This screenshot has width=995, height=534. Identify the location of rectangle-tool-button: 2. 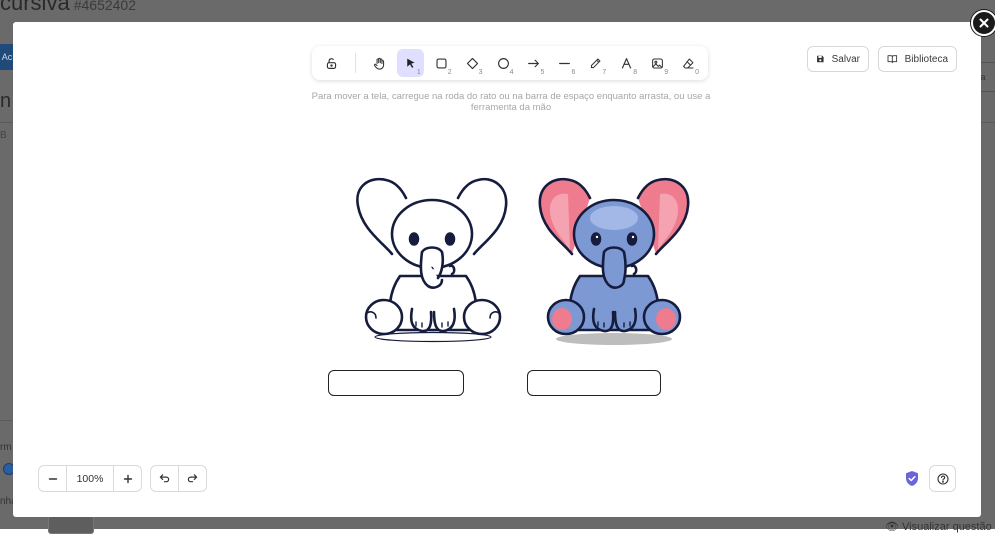
(441, 63).